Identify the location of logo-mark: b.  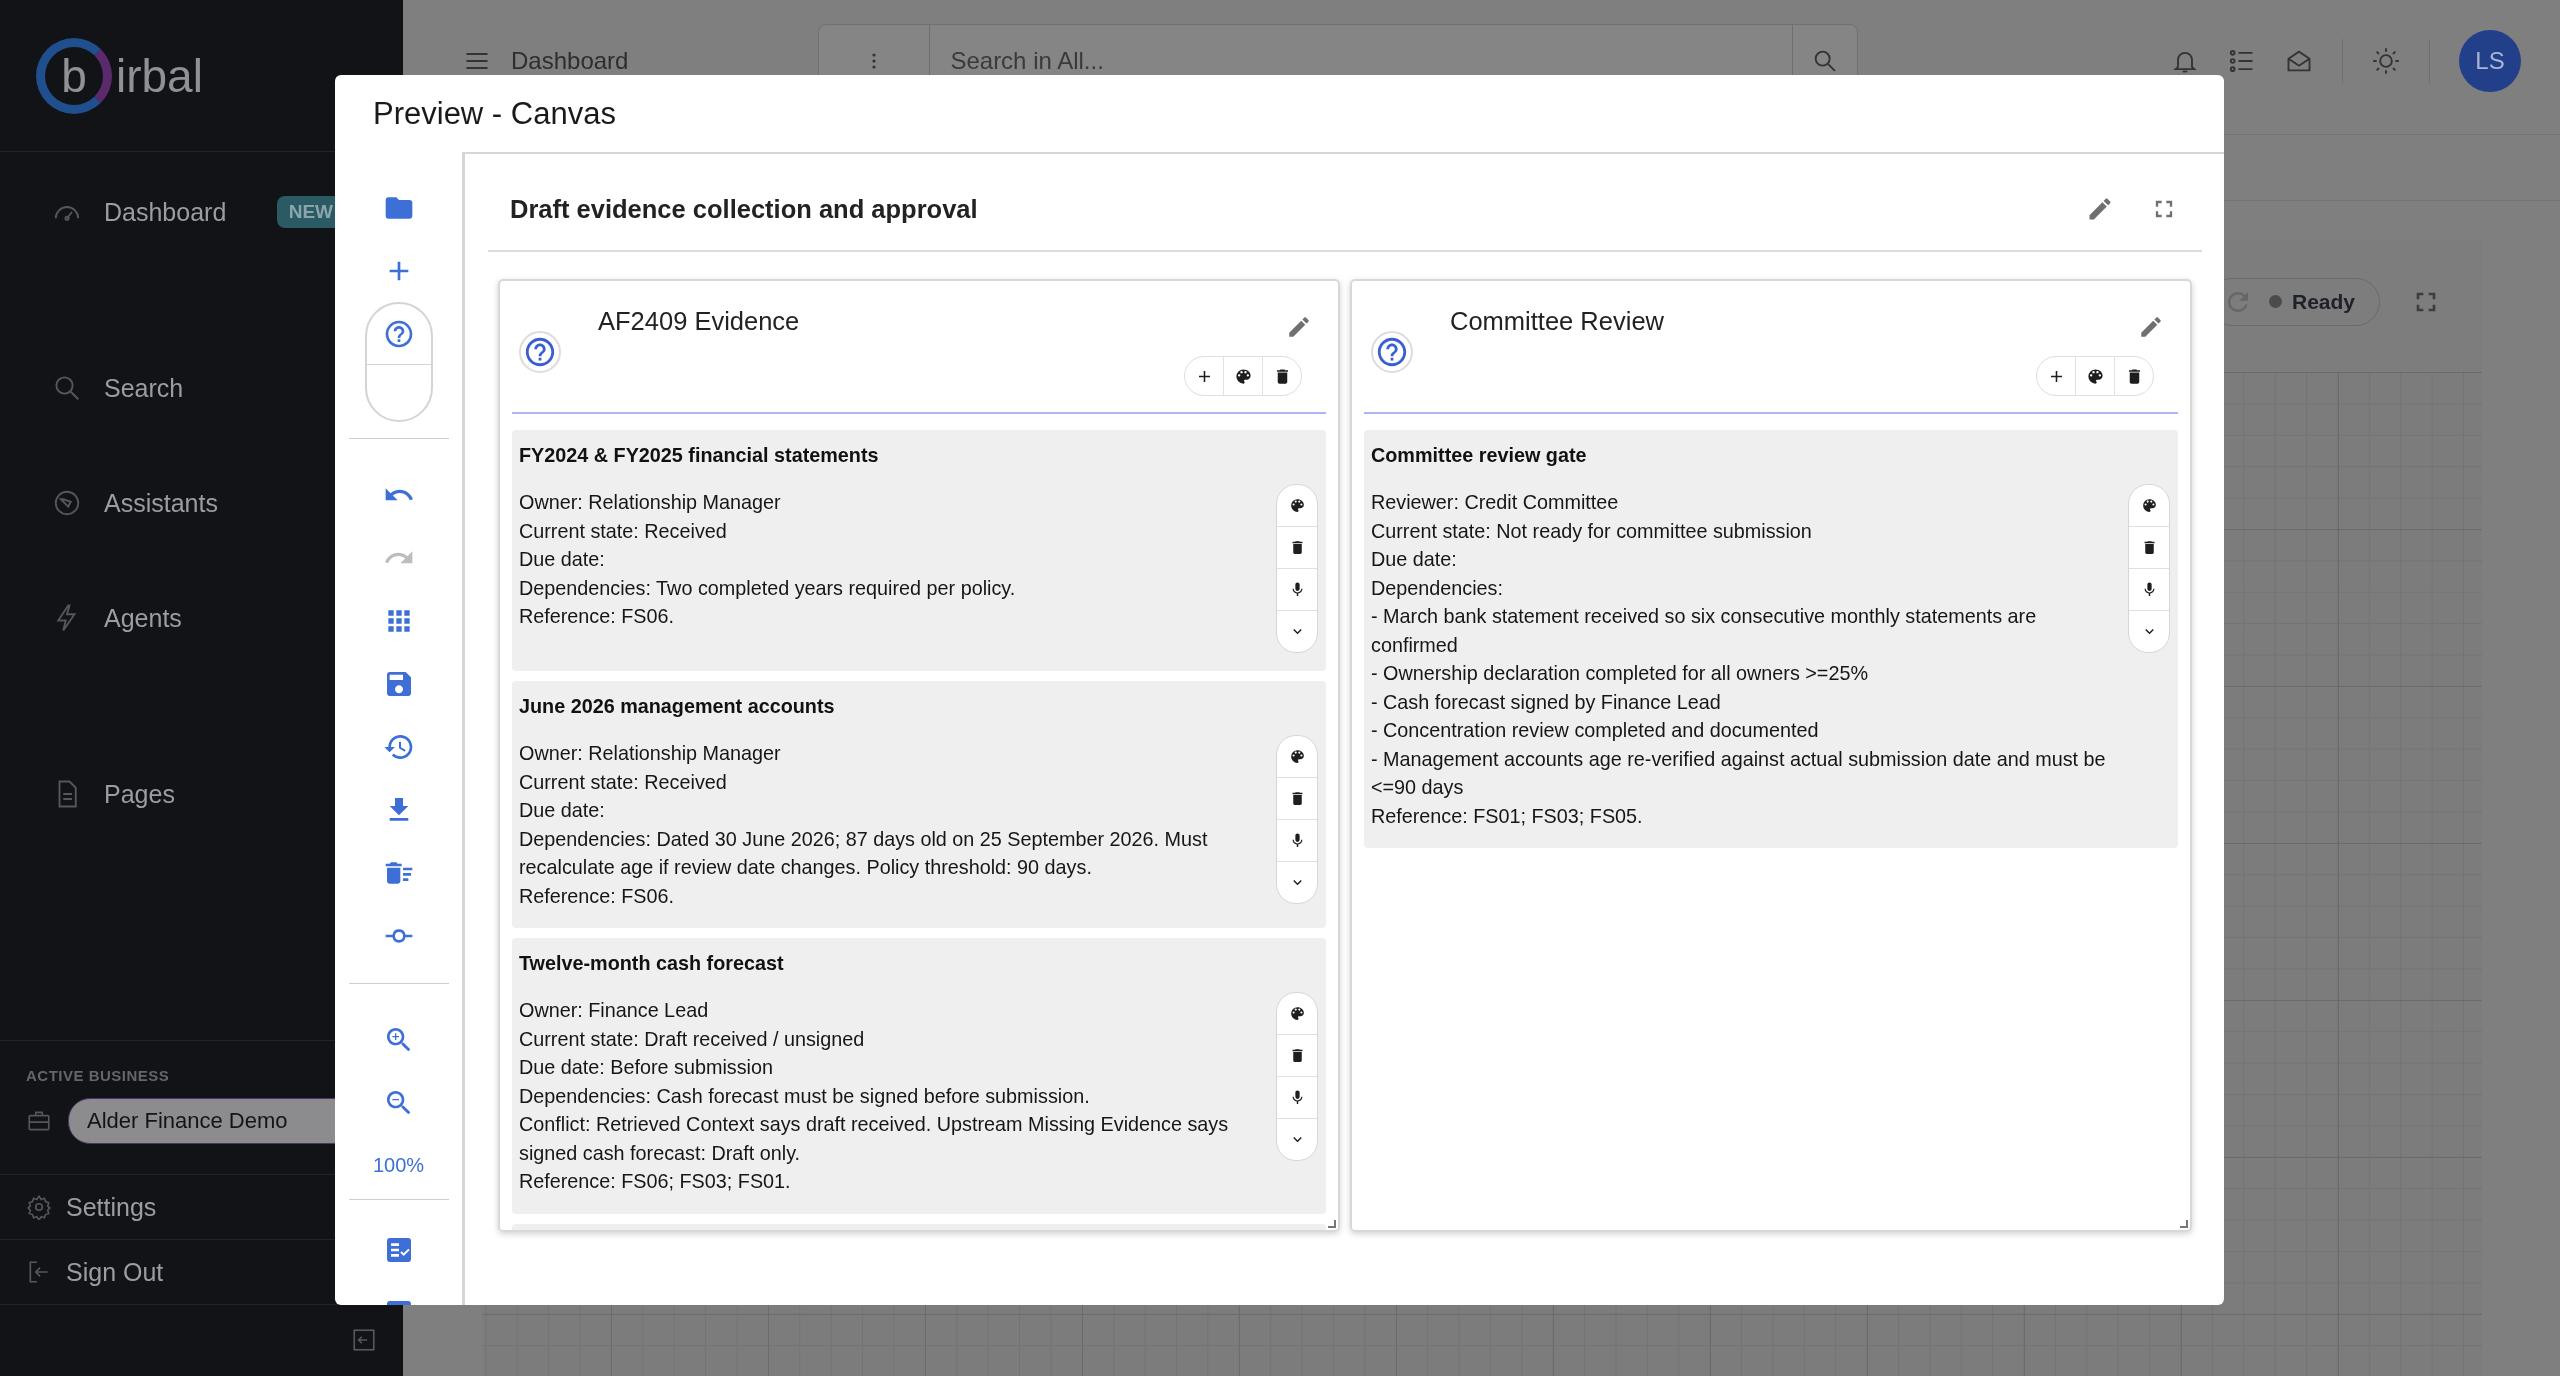
(74, 75).